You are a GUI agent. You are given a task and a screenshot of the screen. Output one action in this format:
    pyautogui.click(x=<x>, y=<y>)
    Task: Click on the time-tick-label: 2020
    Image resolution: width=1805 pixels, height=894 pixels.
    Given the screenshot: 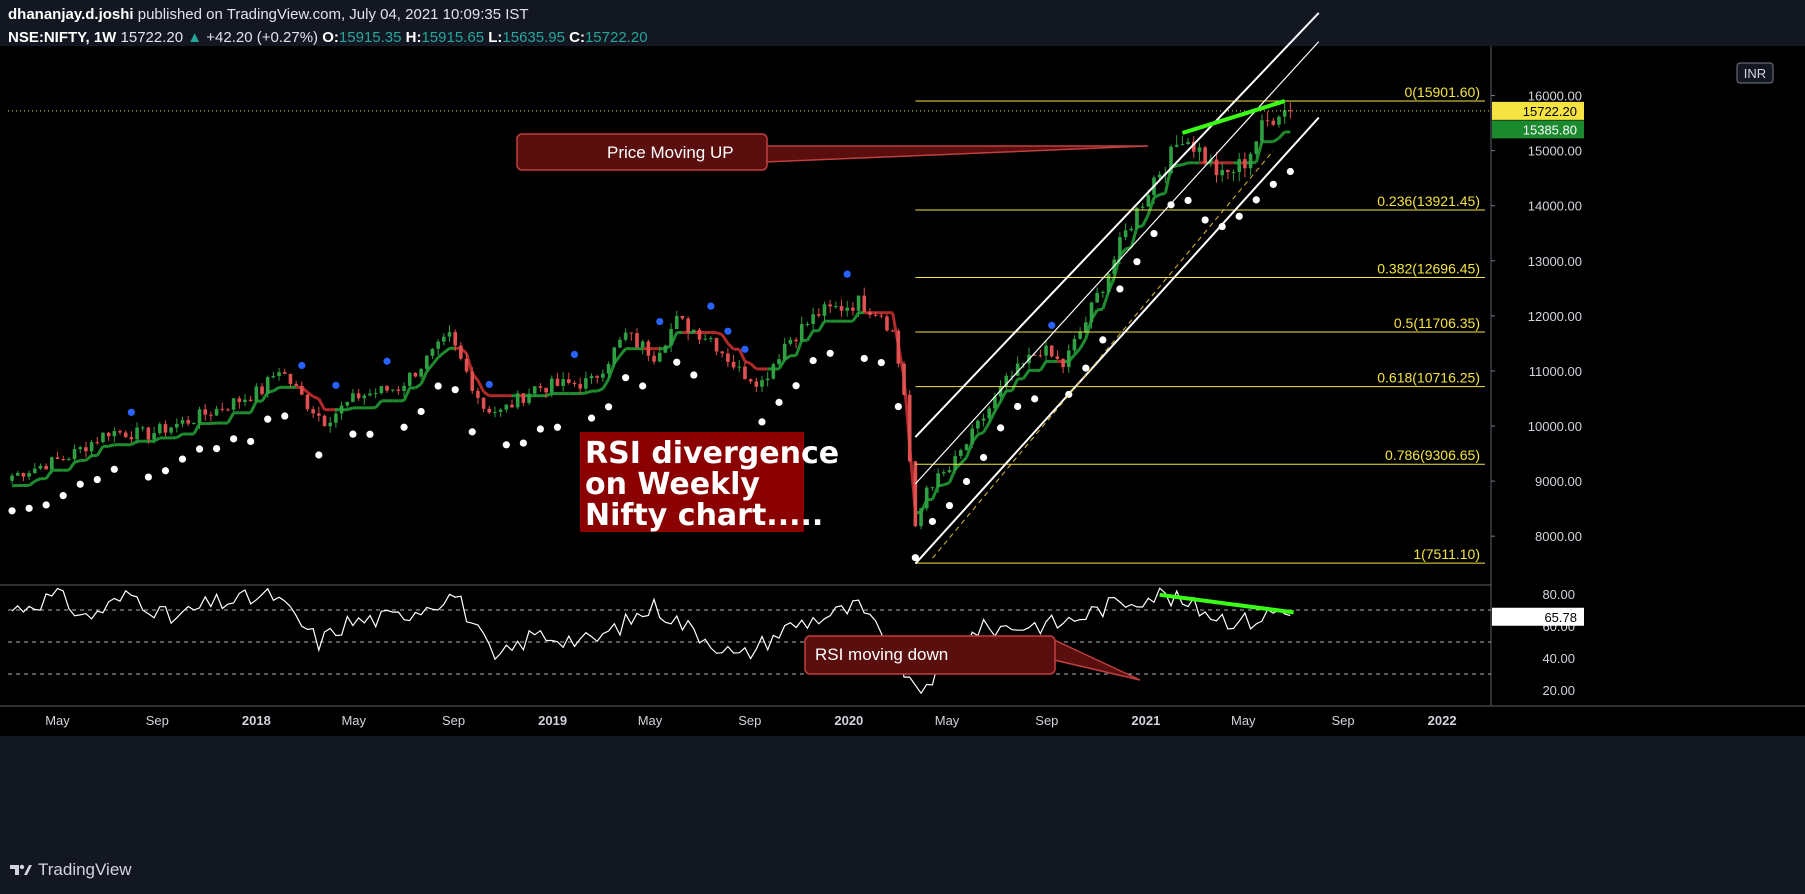 What is the action you would take?
    pyautogui.click(x=848, y=720)
    